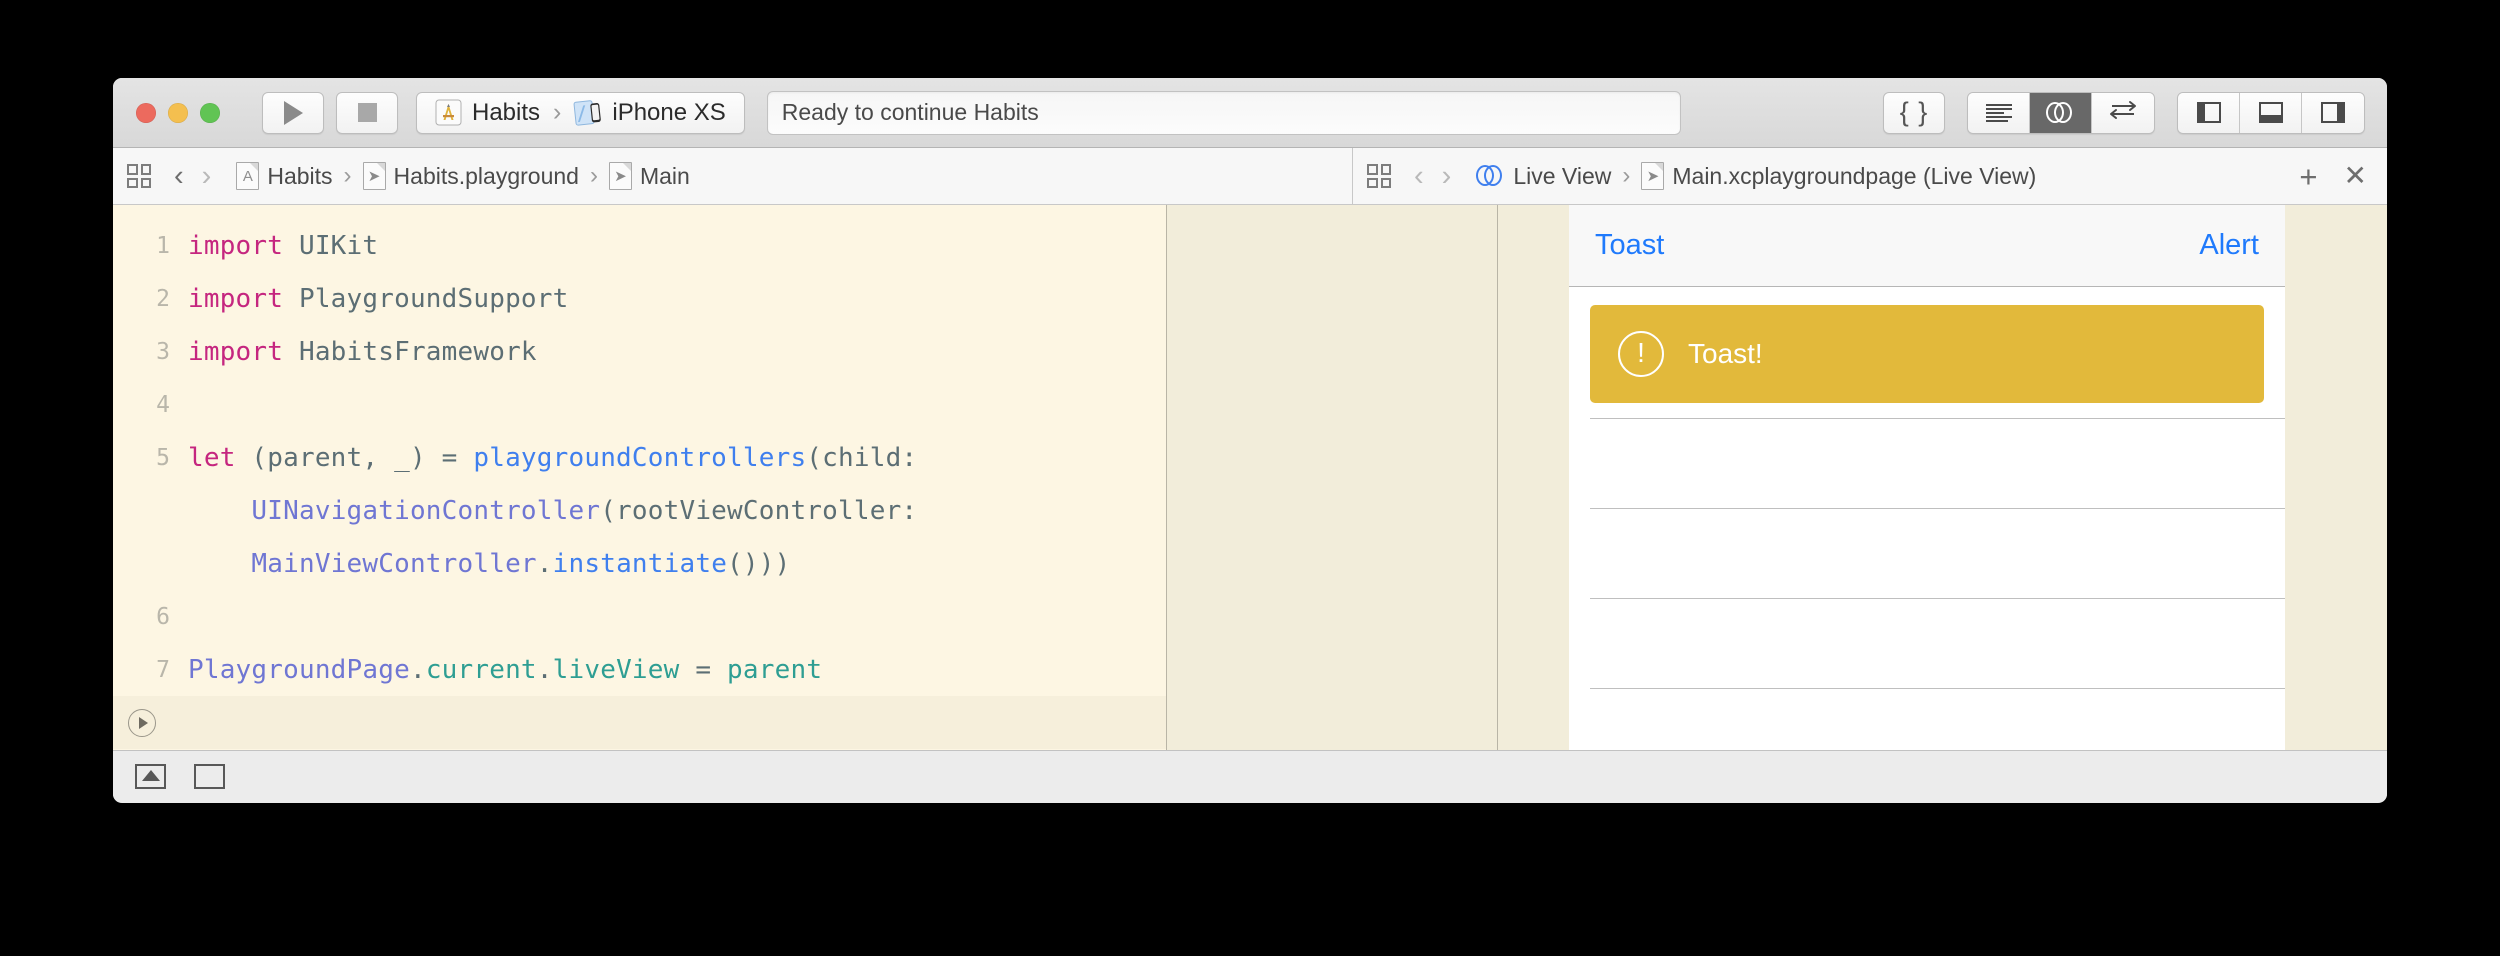  What do you see at coordinates (2355, 176) in the screenshot?
I see `close-assistant-editor-button: ✕` at bounding box center [2355, 176].